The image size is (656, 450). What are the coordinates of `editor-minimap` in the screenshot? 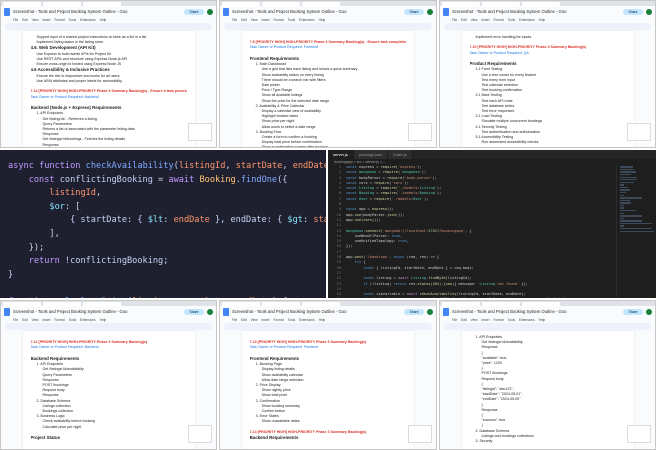 It's located at (636, 231).